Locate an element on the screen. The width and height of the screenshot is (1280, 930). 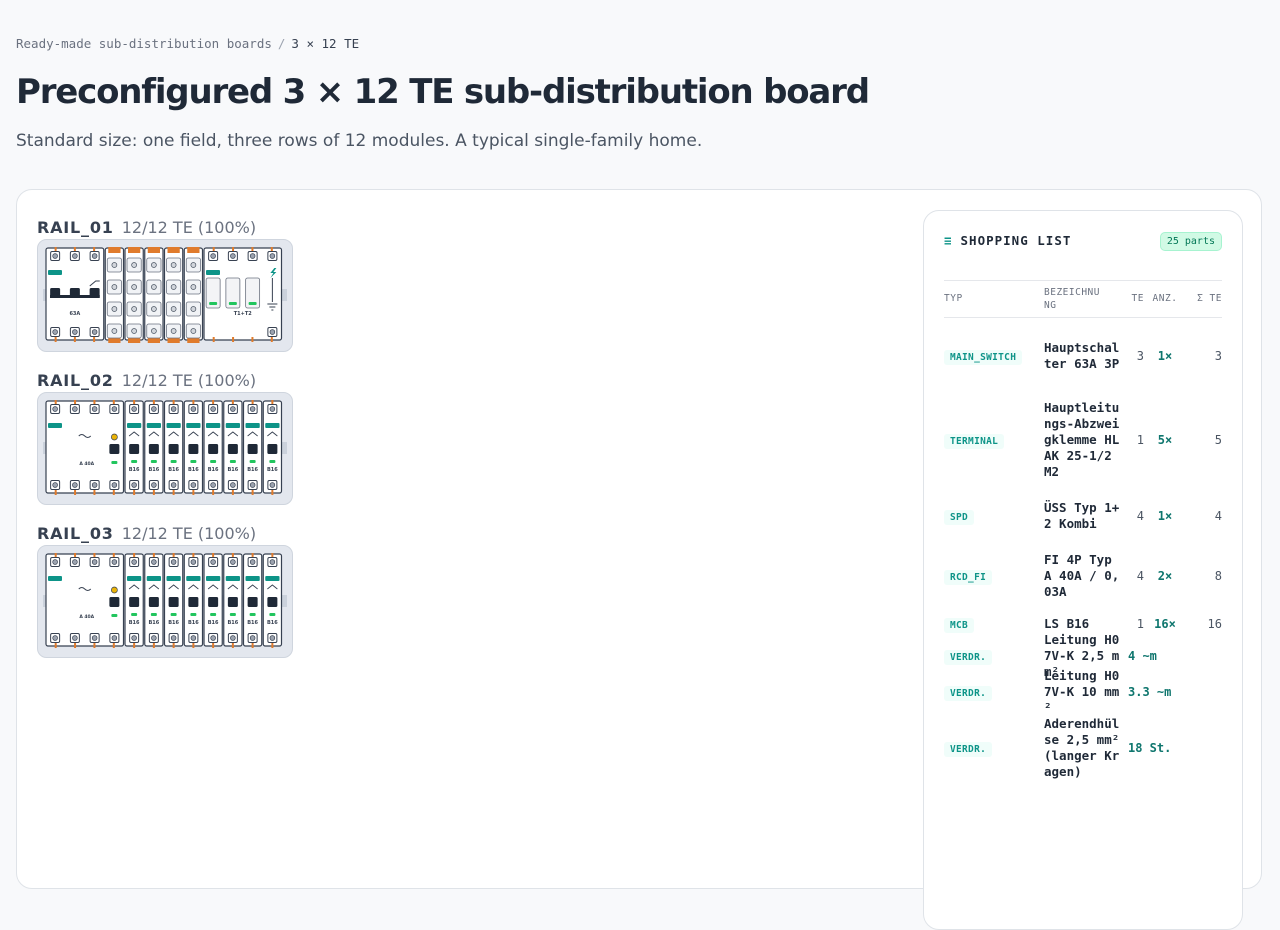
rail-header: RAIL_01 12/12 TE (100%) is located at coordinates (146, 227).